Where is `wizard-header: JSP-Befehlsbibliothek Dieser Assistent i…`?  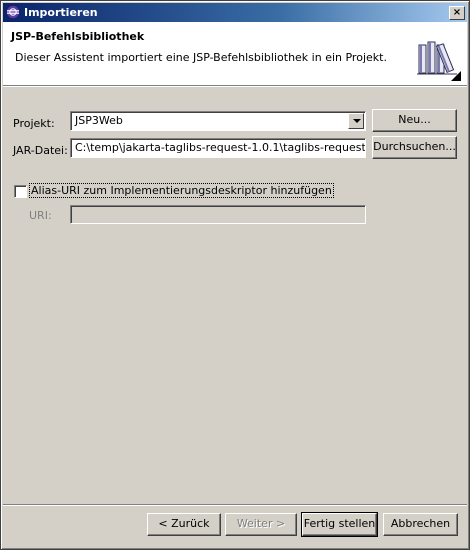
wizard-header: JSP-Befehlsbibliothek Dieser Assistent i… is located at coordinates (235, 53).